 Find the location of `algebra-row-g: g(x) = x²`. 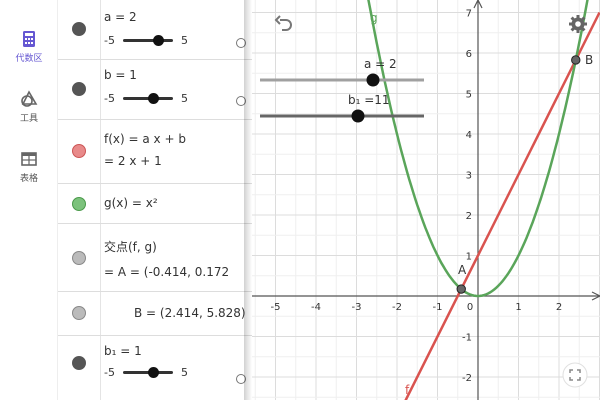

algebra-row-g: g(x) = x² is located at coordinates (155, 204).